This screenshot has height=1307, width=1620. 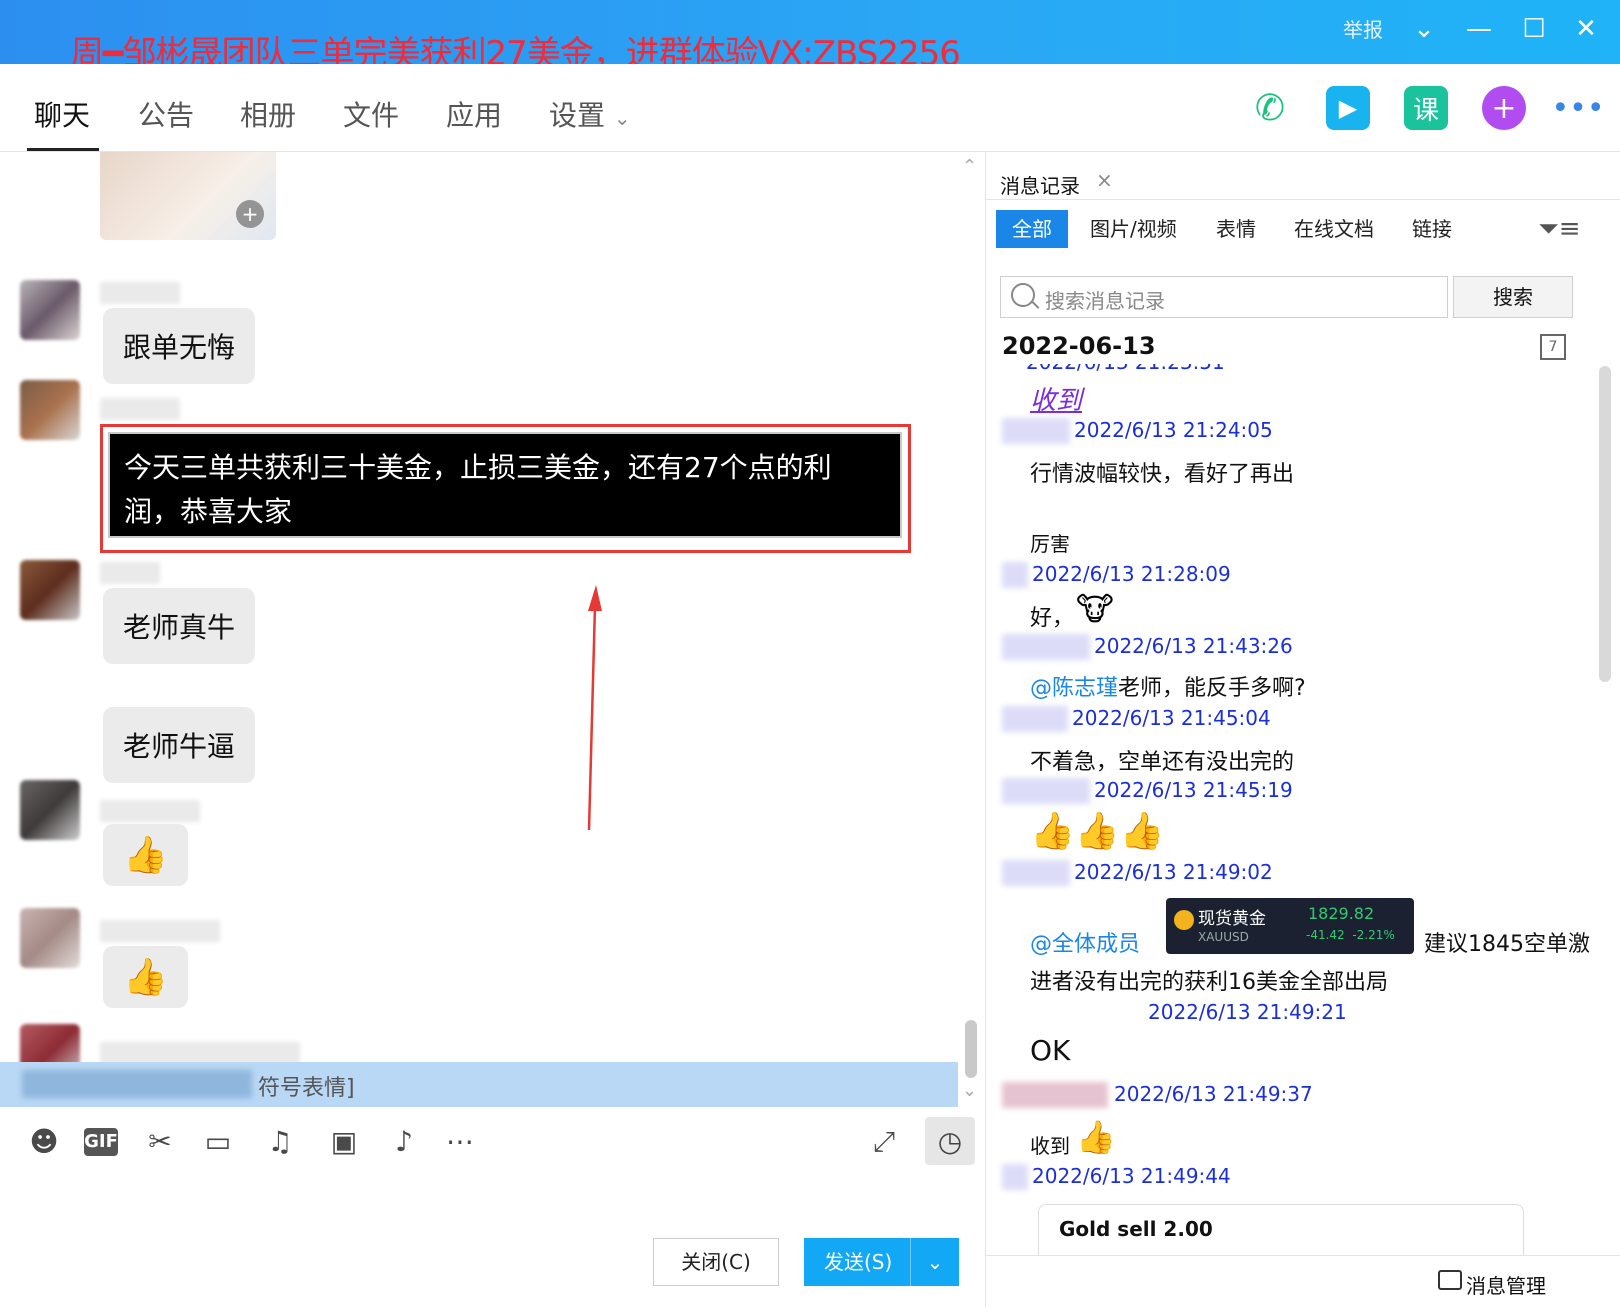 I want to click on mention: @全体成员, so click(x=1085, y=942).